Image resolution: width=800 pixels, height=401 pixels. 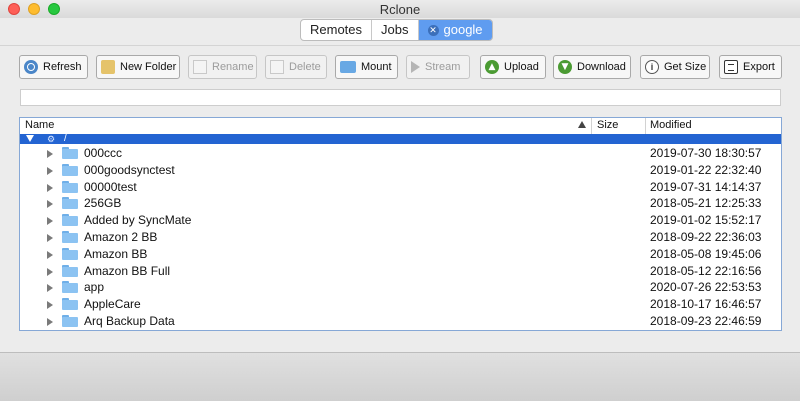 What do you see at coordinates (400, 376) in the screenshot?
I see `status-area` at bounding box center [400, 376].